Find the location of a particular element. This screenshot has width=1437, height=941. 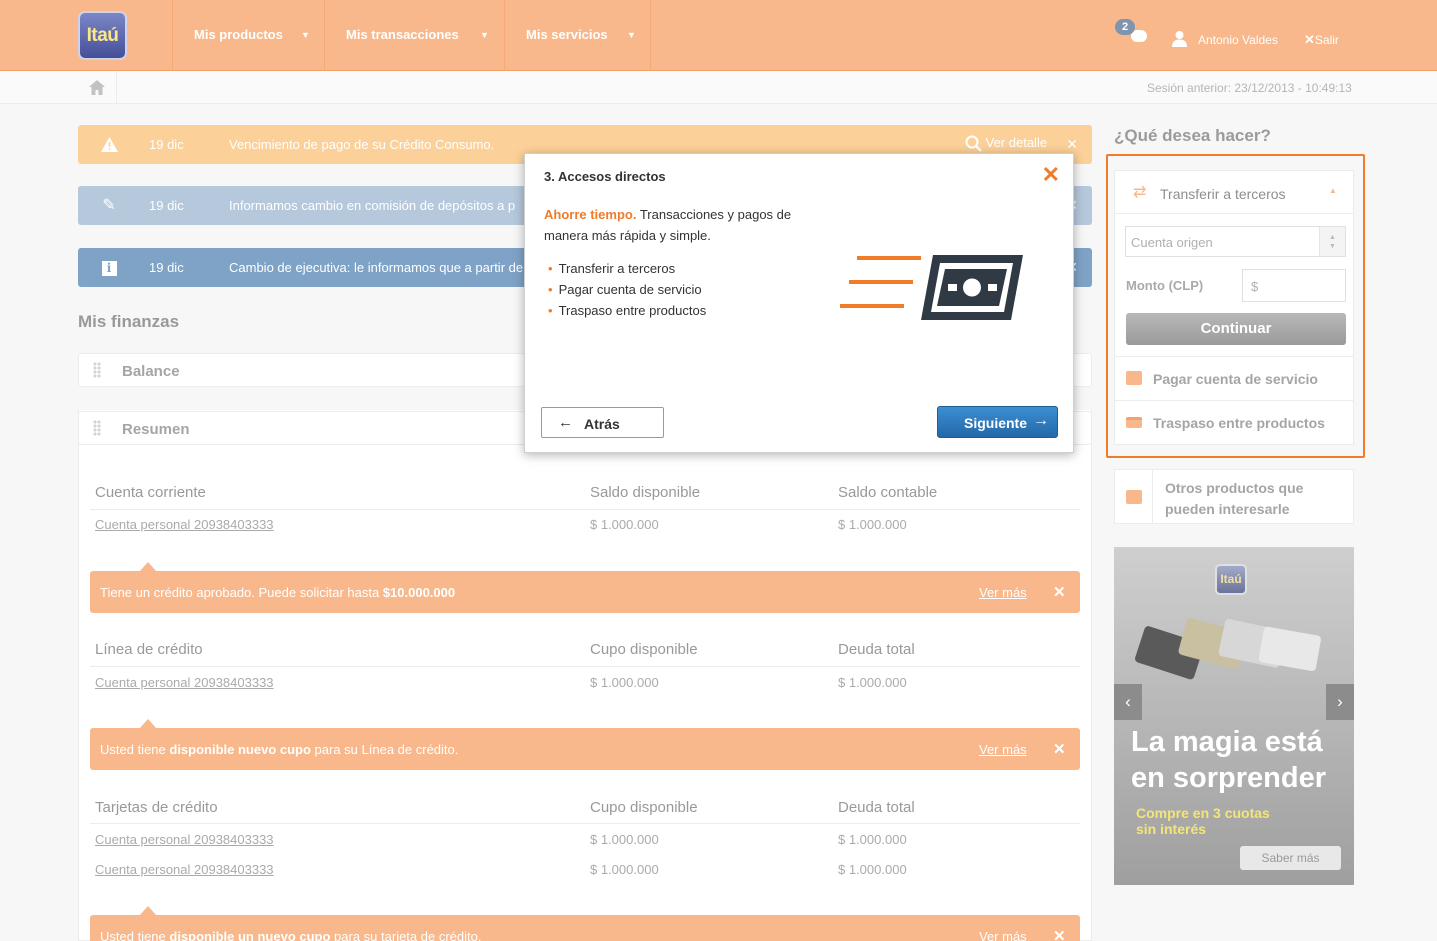

logout-button: ✕Salir is located at coordinates (1321, 40).